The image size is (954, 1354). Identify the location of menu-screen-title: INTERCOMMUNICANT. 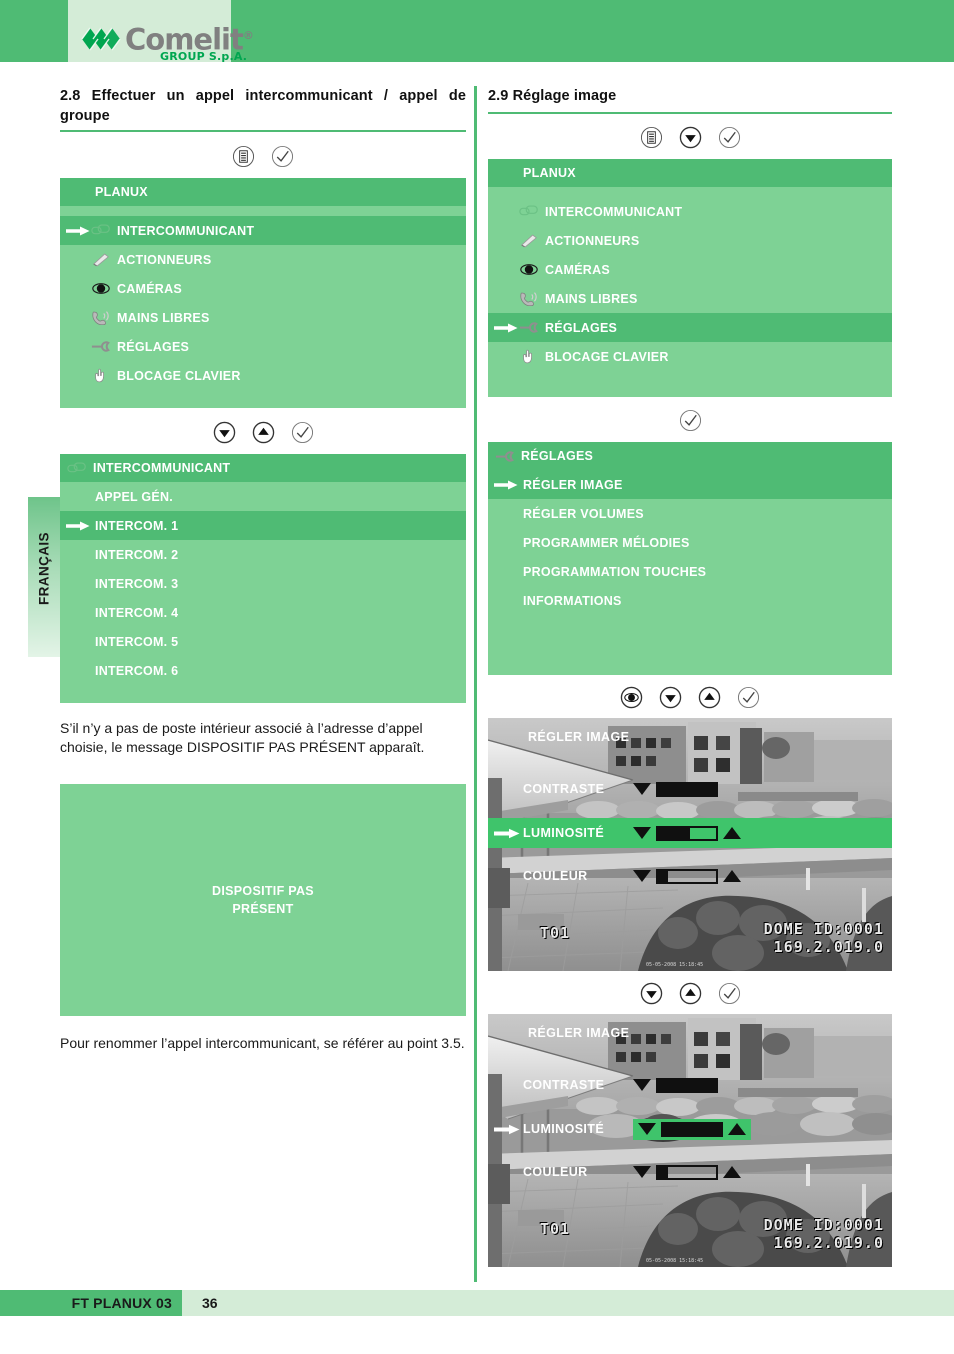
(263, 468).